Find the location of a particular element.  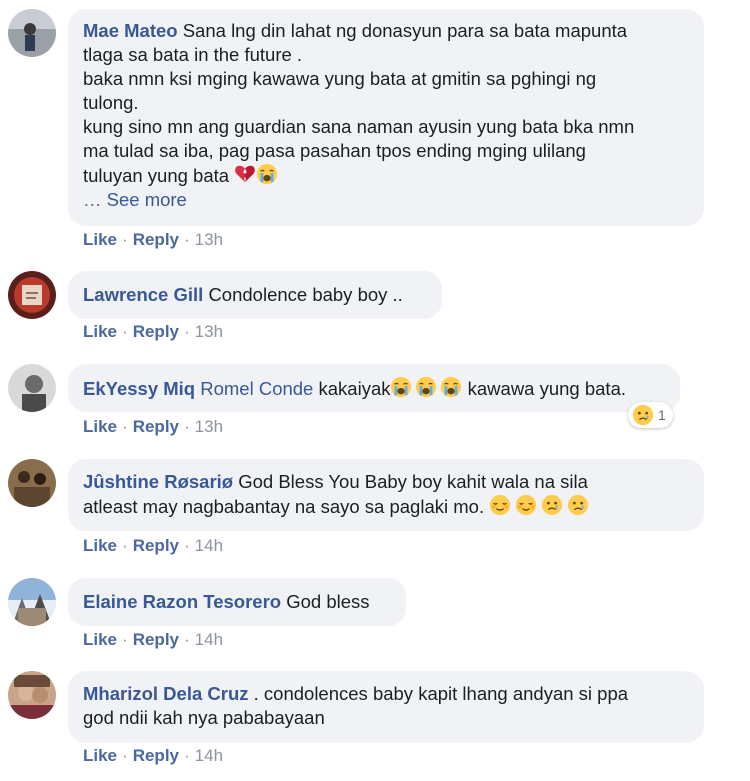

comment-author: Mharizol Dela Cruz is located at coordinates (166, 693).